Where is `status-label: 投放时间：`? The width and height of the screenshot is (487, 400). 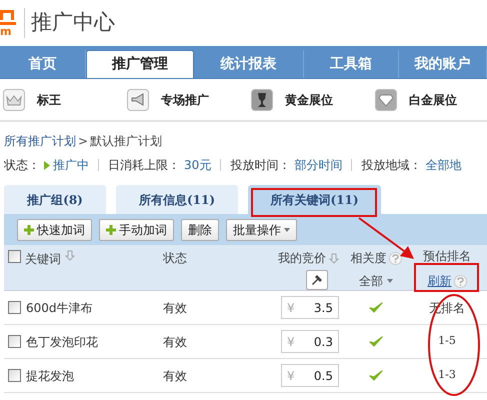
status-label: 投放时间： is located at coordinates (260, 165).